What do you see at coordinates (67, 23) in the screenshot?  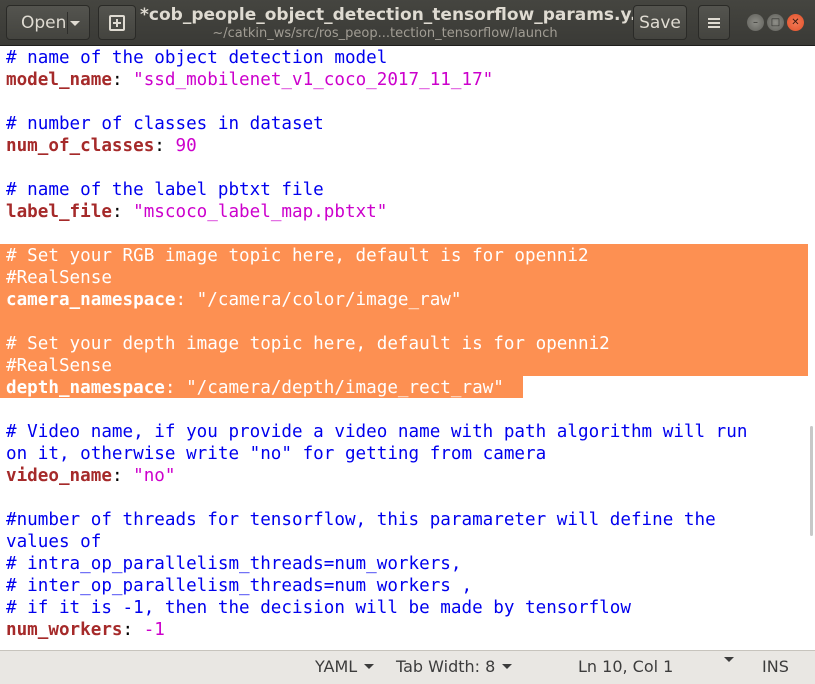 I see `open-separator` at bounding box center [67, 23].